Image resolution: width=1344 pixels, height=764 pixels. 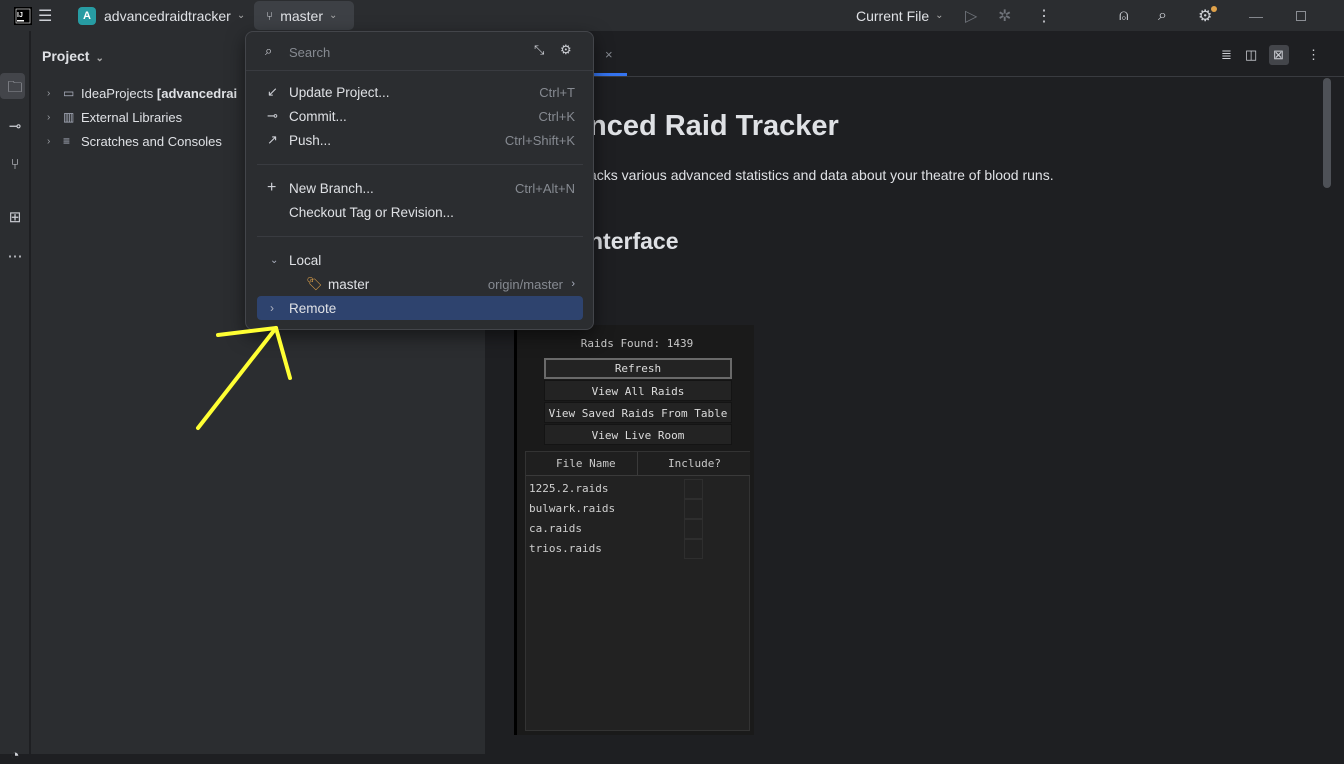 I want to click on readme-title: nced Raid Tracker, so click(x=714, y=126).